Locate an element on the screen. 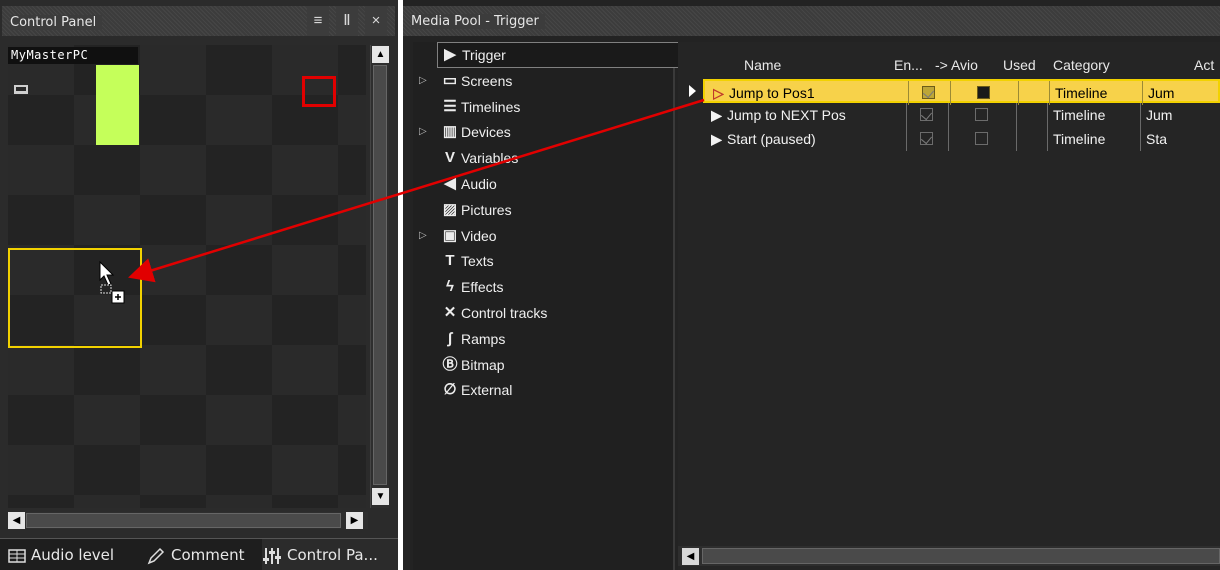 This screenshot has height=570, width=1220. selected-drop-cell is located at coordinates (75, 298).